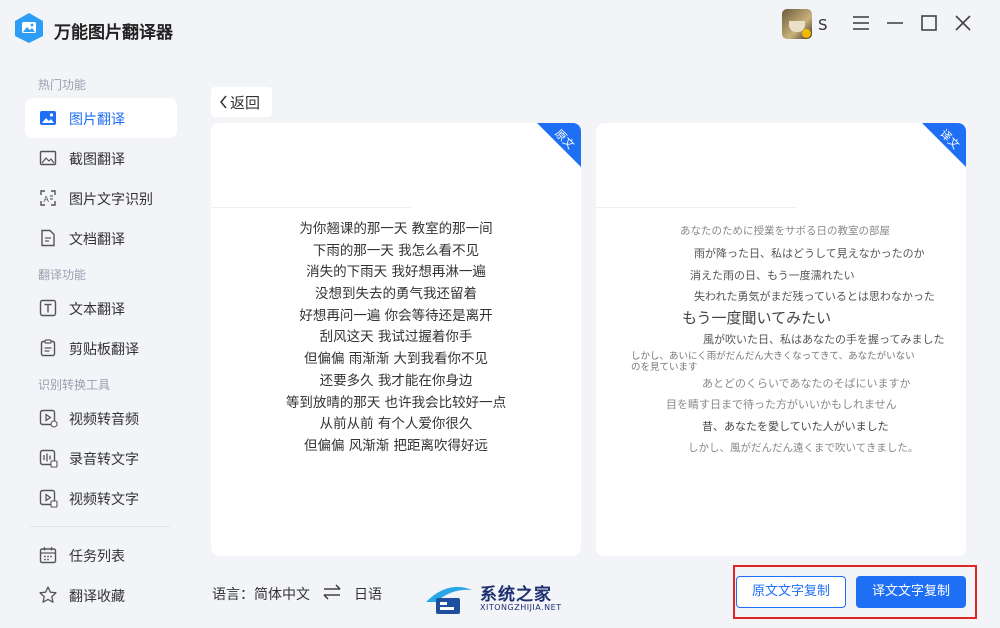 This screenshot has height=628, width=1000. Describe the element at coordinates (911, 592) in the screenshot. I see `copy-translation-text-button: 译文文字复制` at that location.